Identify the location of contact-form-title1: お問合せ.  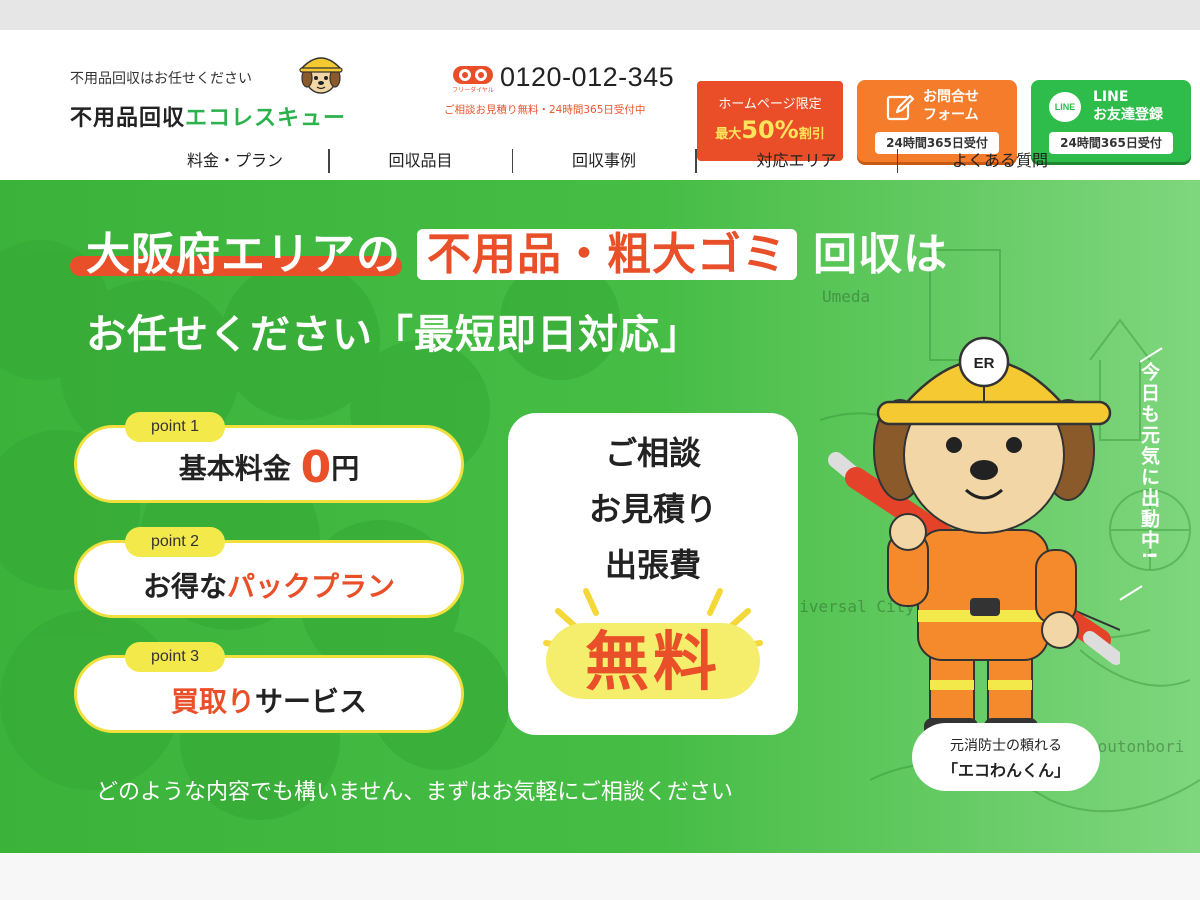
(951, 97).